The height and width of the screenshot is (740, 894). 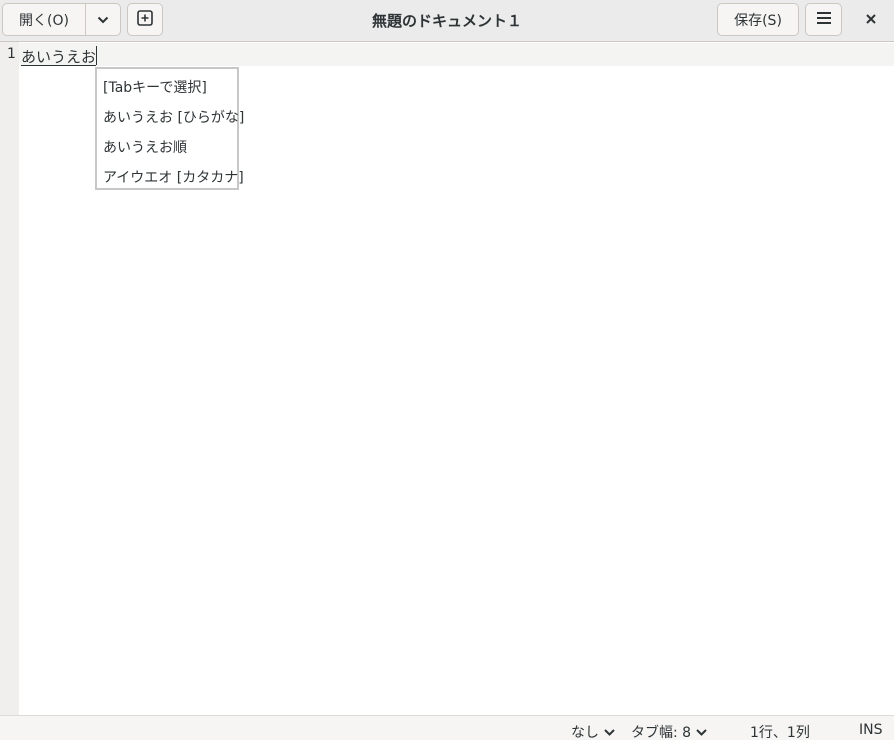 I want to click on save-button-label: 保存(S), so click(x=758, y=20).